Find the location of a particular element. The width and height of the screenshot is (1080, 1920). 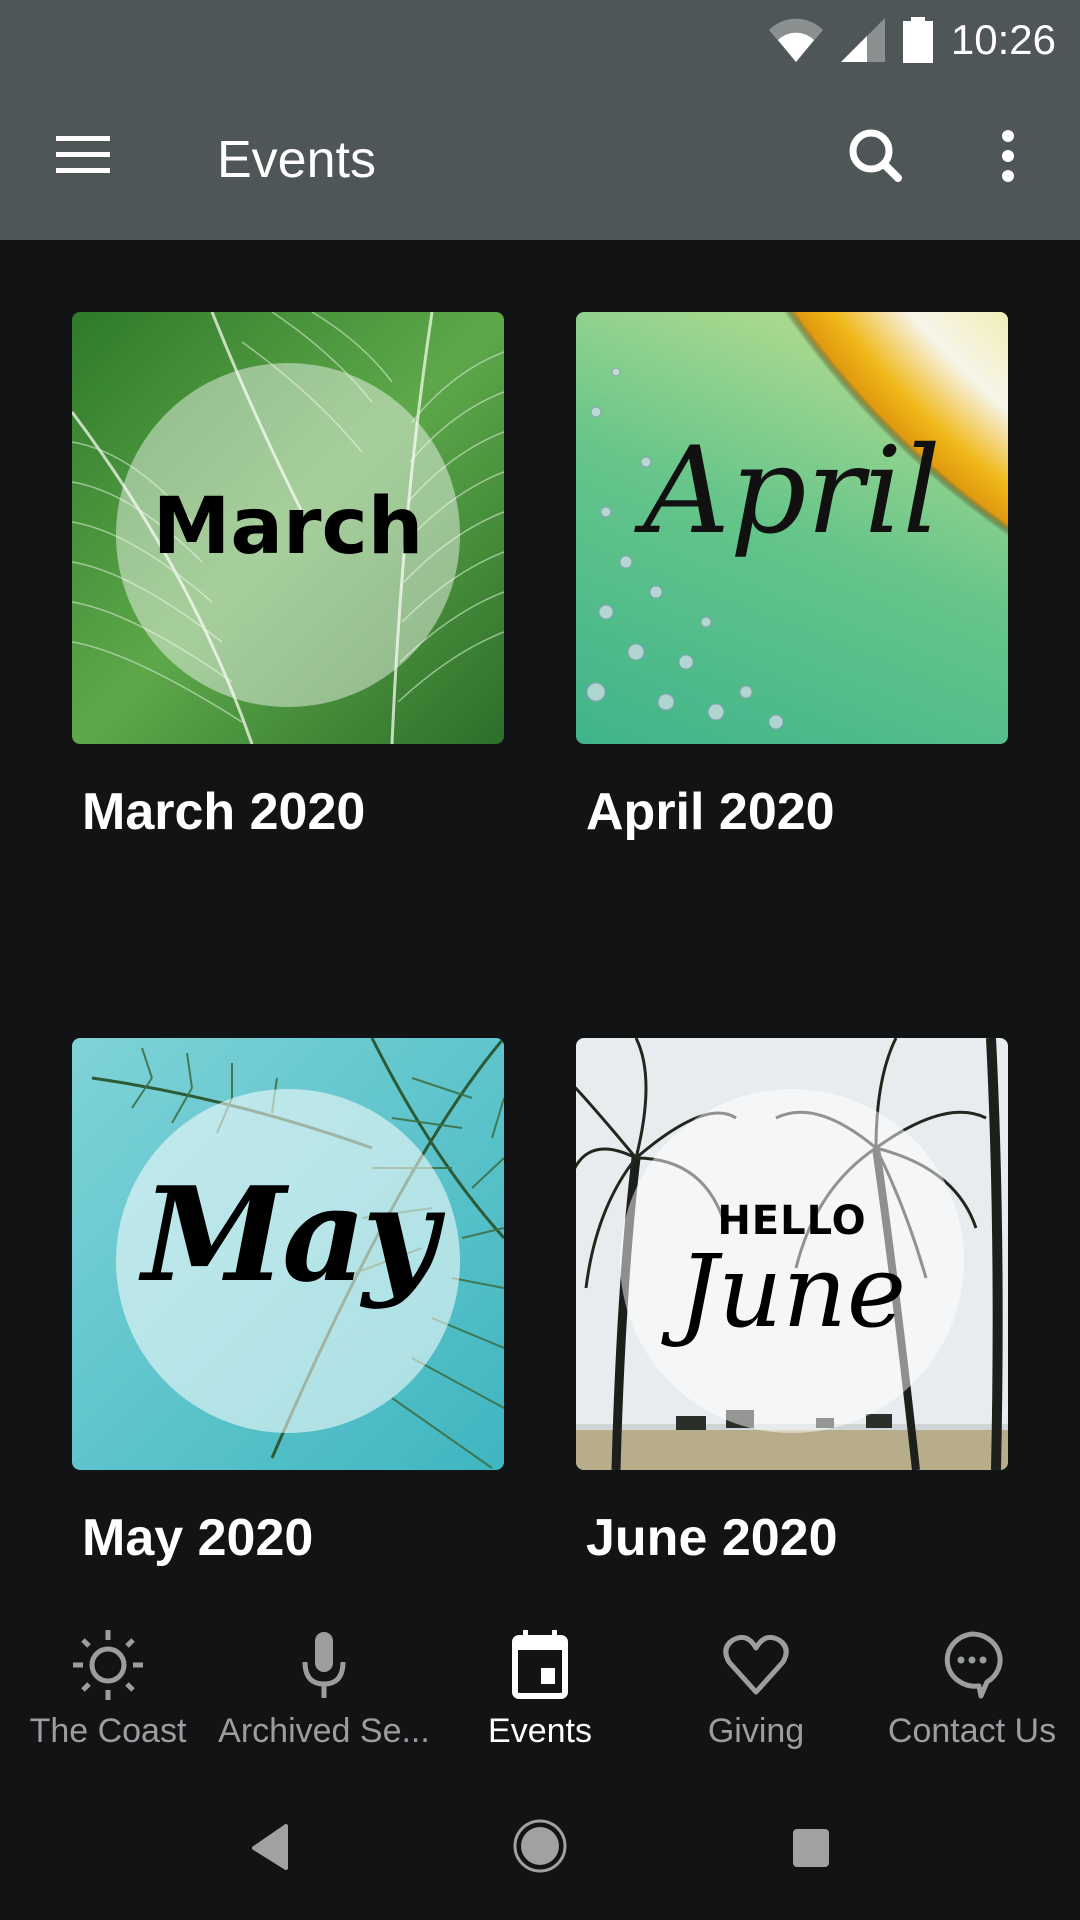

nav-item-events: Events is located at coordinates (540, 1680).